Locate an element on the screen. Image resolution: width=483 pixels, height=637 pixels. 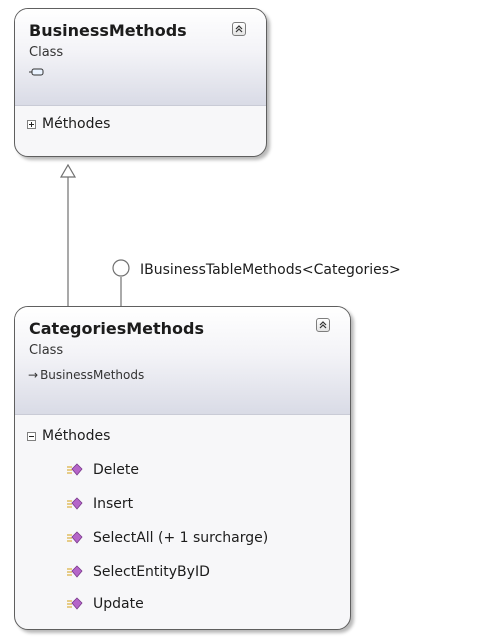
derived-class-collapse-button is located at coordinates (323, 325).